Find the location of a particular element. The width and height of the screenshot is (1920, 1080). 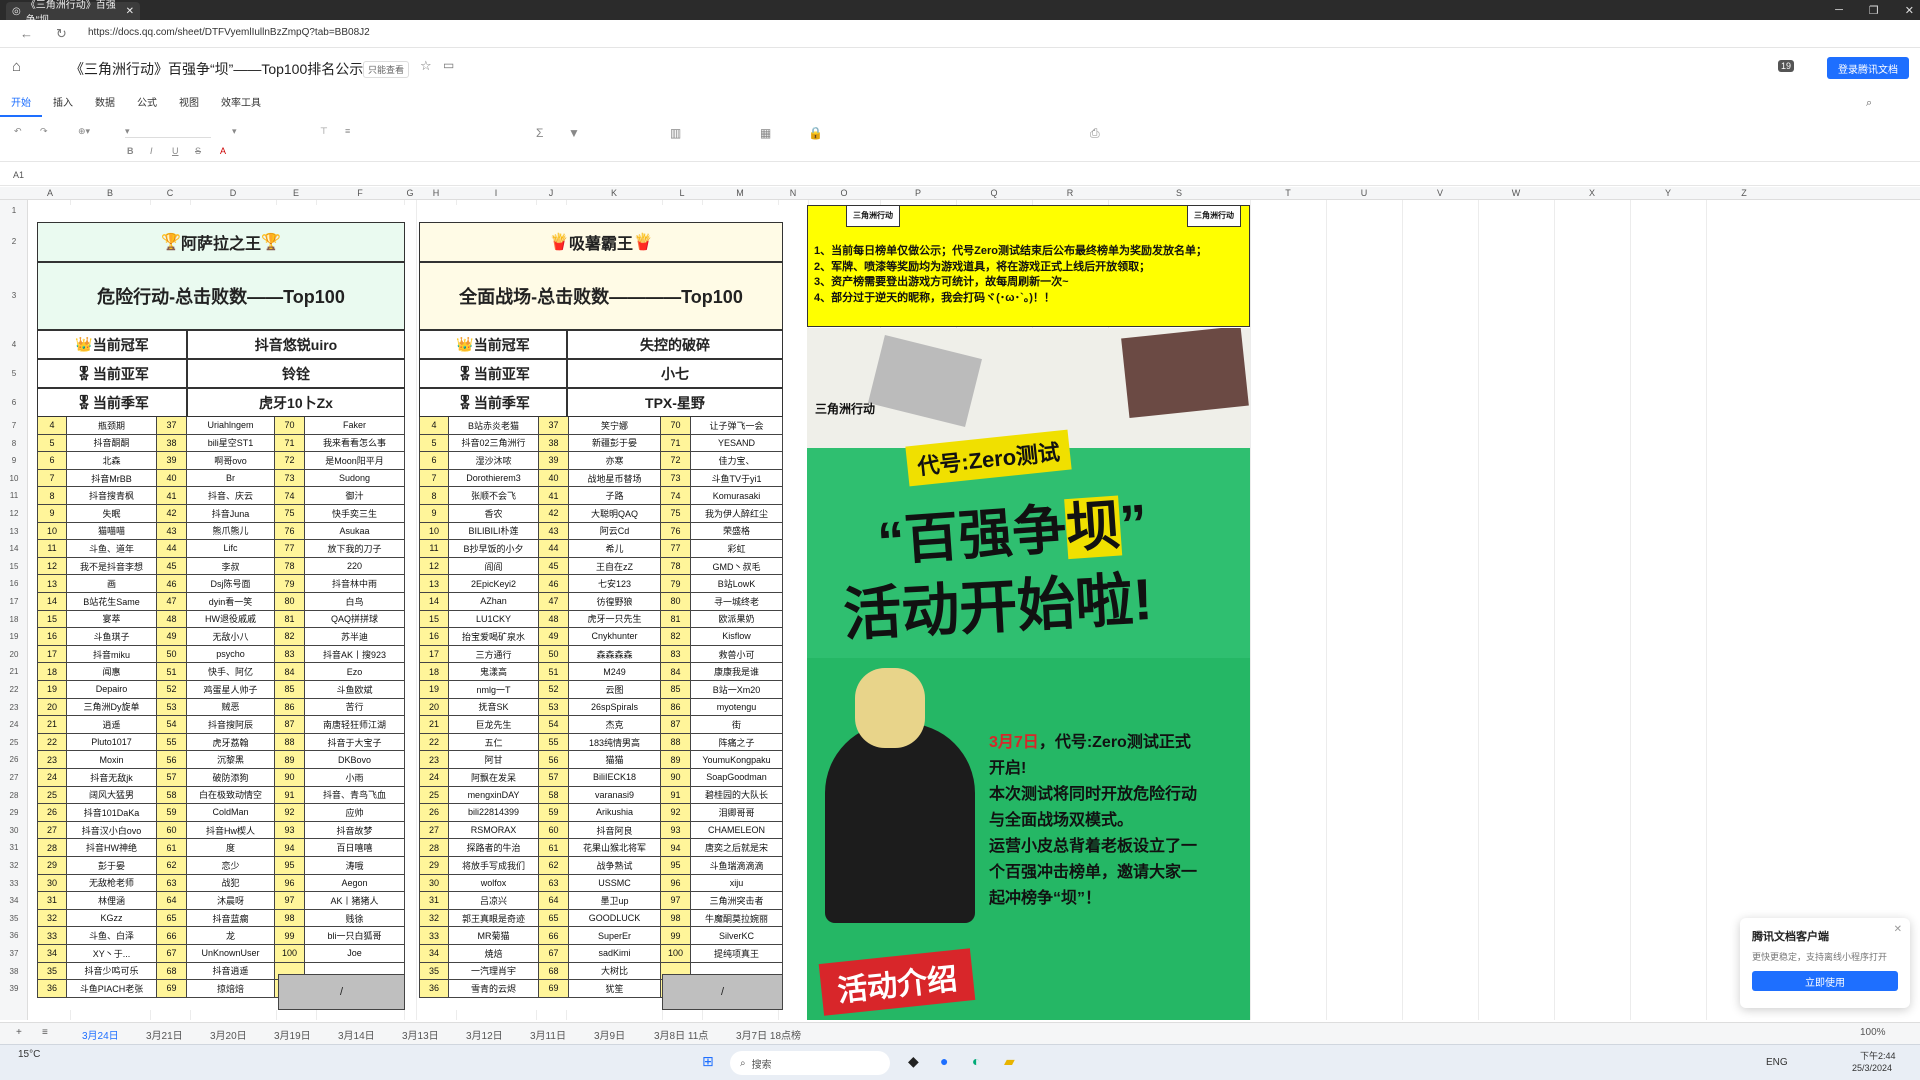

player-cell: 宴萃 is located at coordinates (112, 619).